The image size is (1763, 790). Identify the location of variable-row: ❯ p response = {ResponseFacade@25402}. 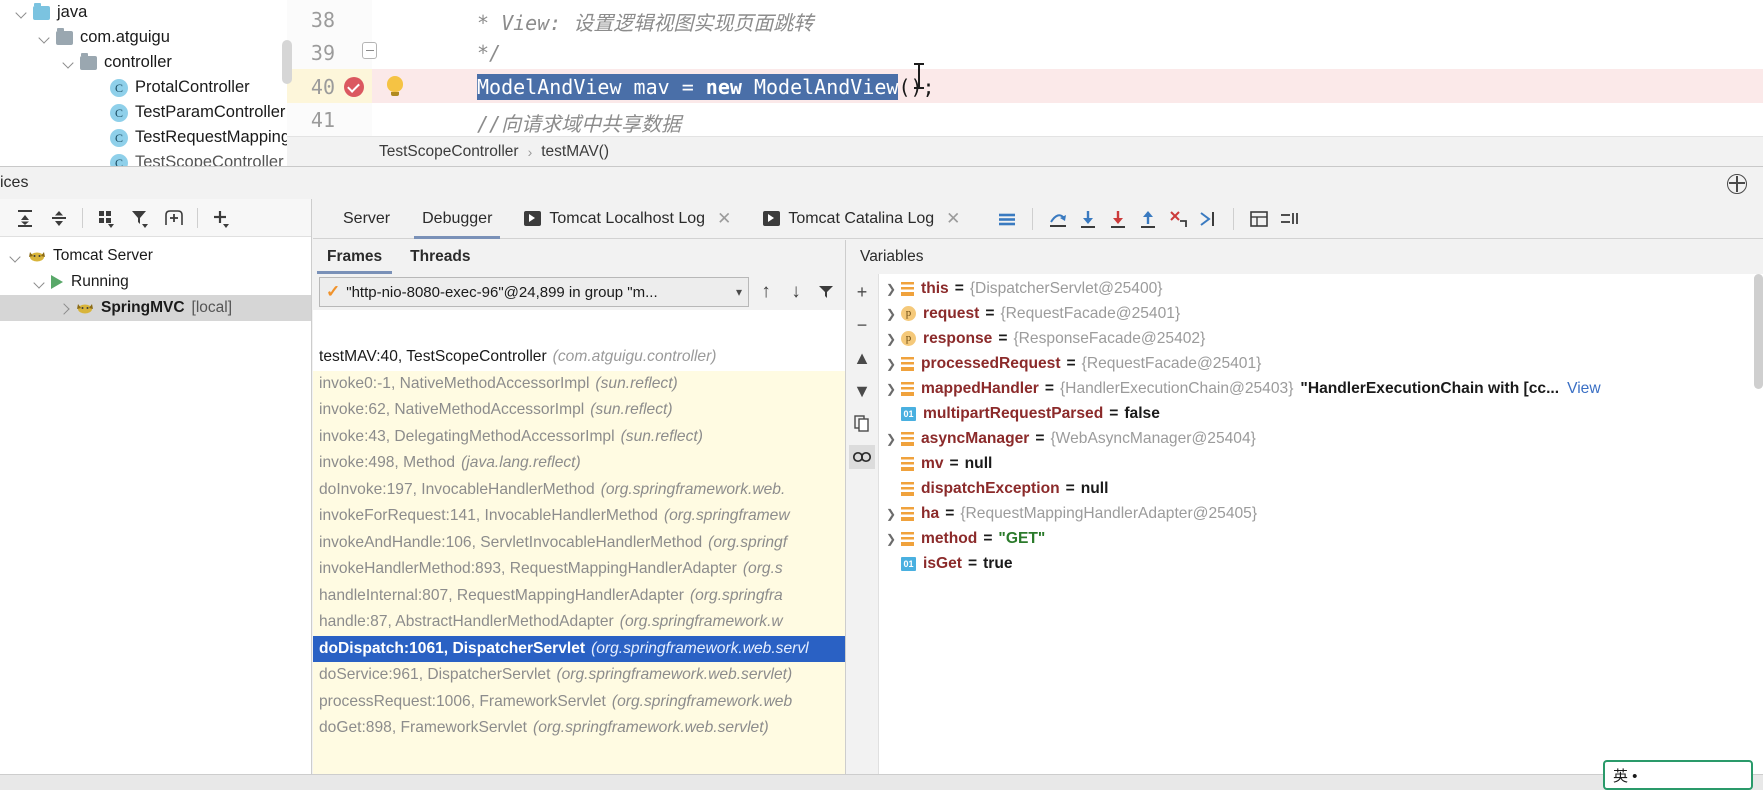
(1321, 338).